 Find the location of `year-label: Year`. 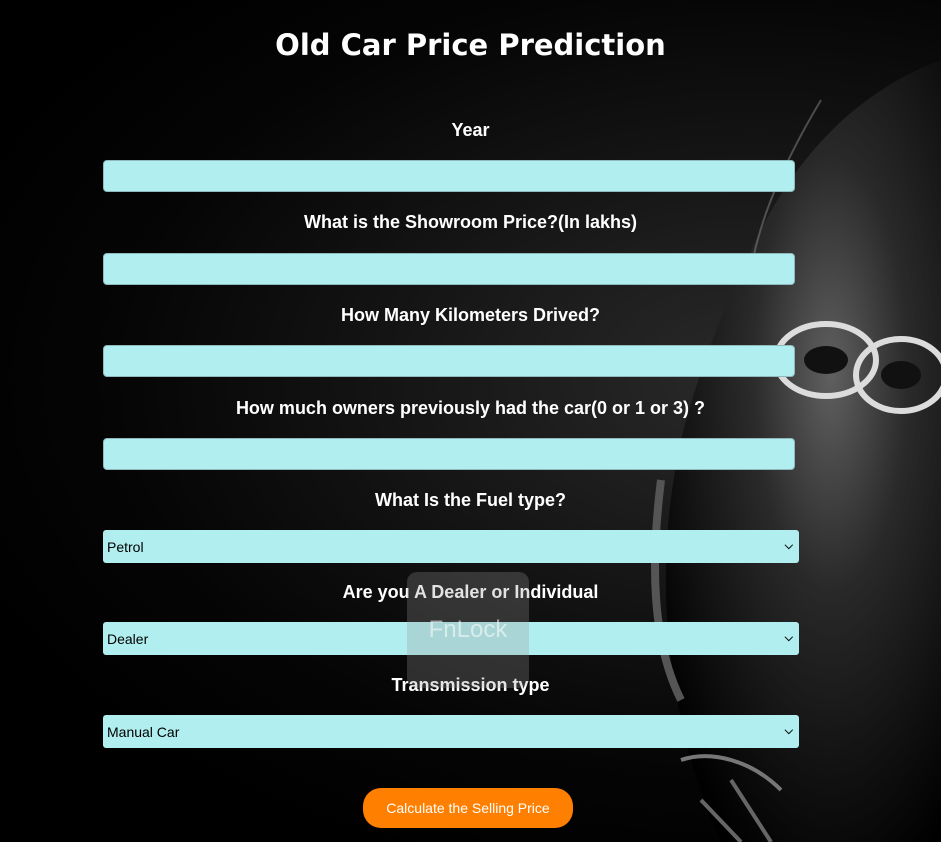

year-label: Year is located at coordinates (470, 130).